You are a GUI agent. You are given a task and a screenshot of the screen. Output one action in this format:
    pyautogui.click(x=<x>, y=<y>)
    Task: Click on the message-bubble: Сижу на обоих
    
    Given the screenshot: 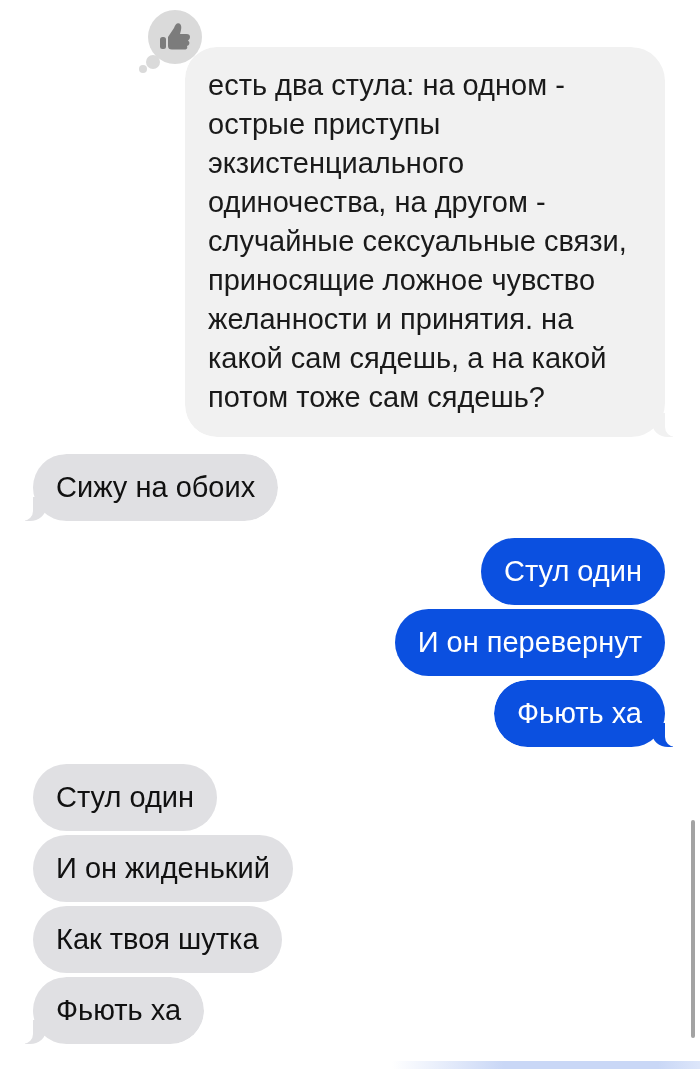 What is the action you would take?
    pyautogui.click(x=151, y=487)
    